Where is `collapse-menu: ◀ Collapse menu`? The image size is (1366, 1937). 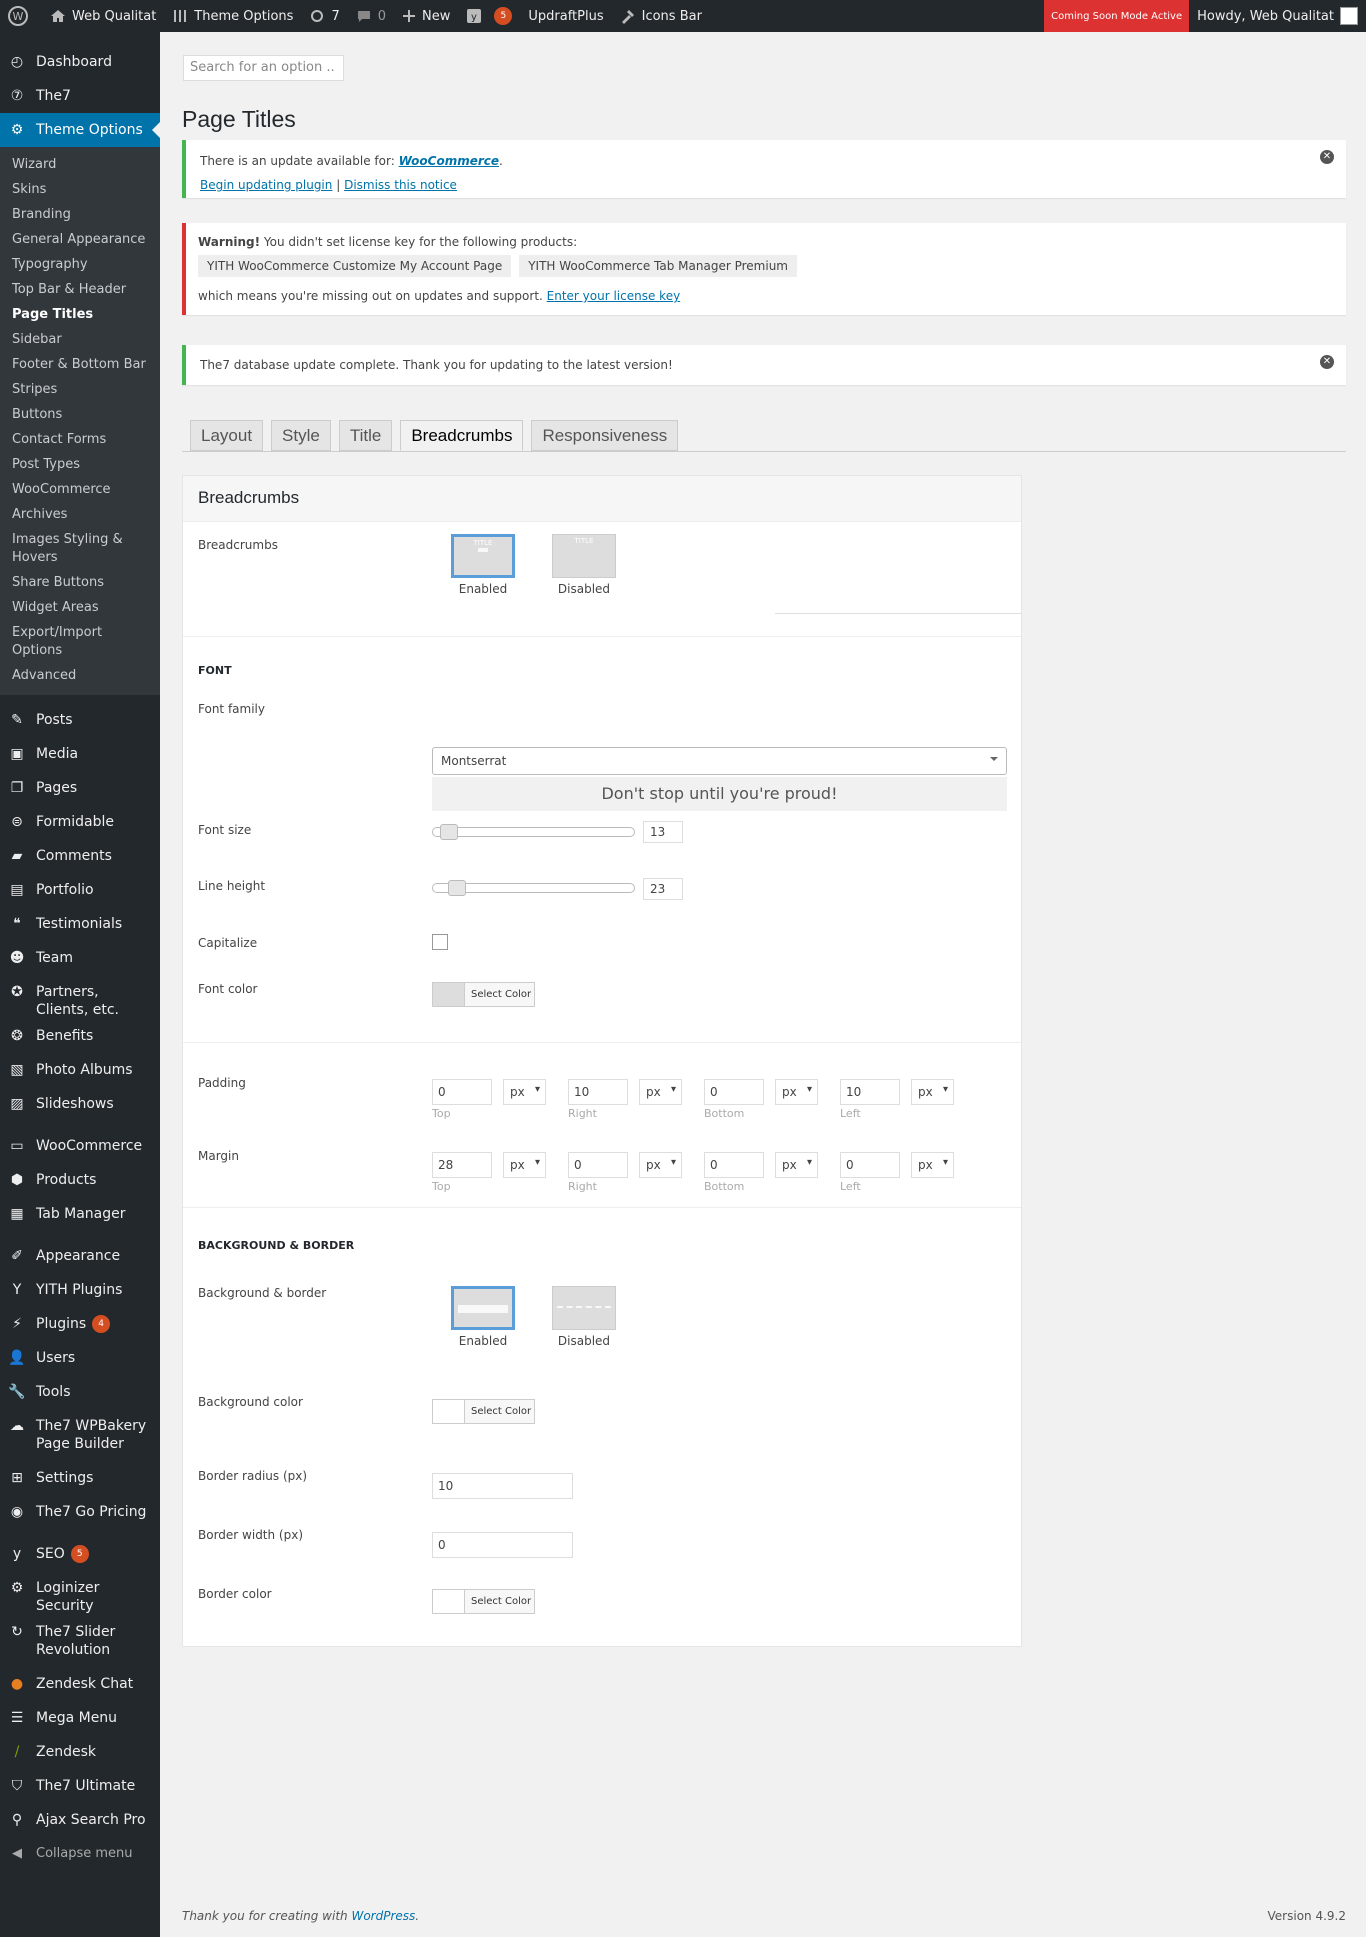 collapse-menu: ◀ Collapse menu is located at coordinates (80, 1854).